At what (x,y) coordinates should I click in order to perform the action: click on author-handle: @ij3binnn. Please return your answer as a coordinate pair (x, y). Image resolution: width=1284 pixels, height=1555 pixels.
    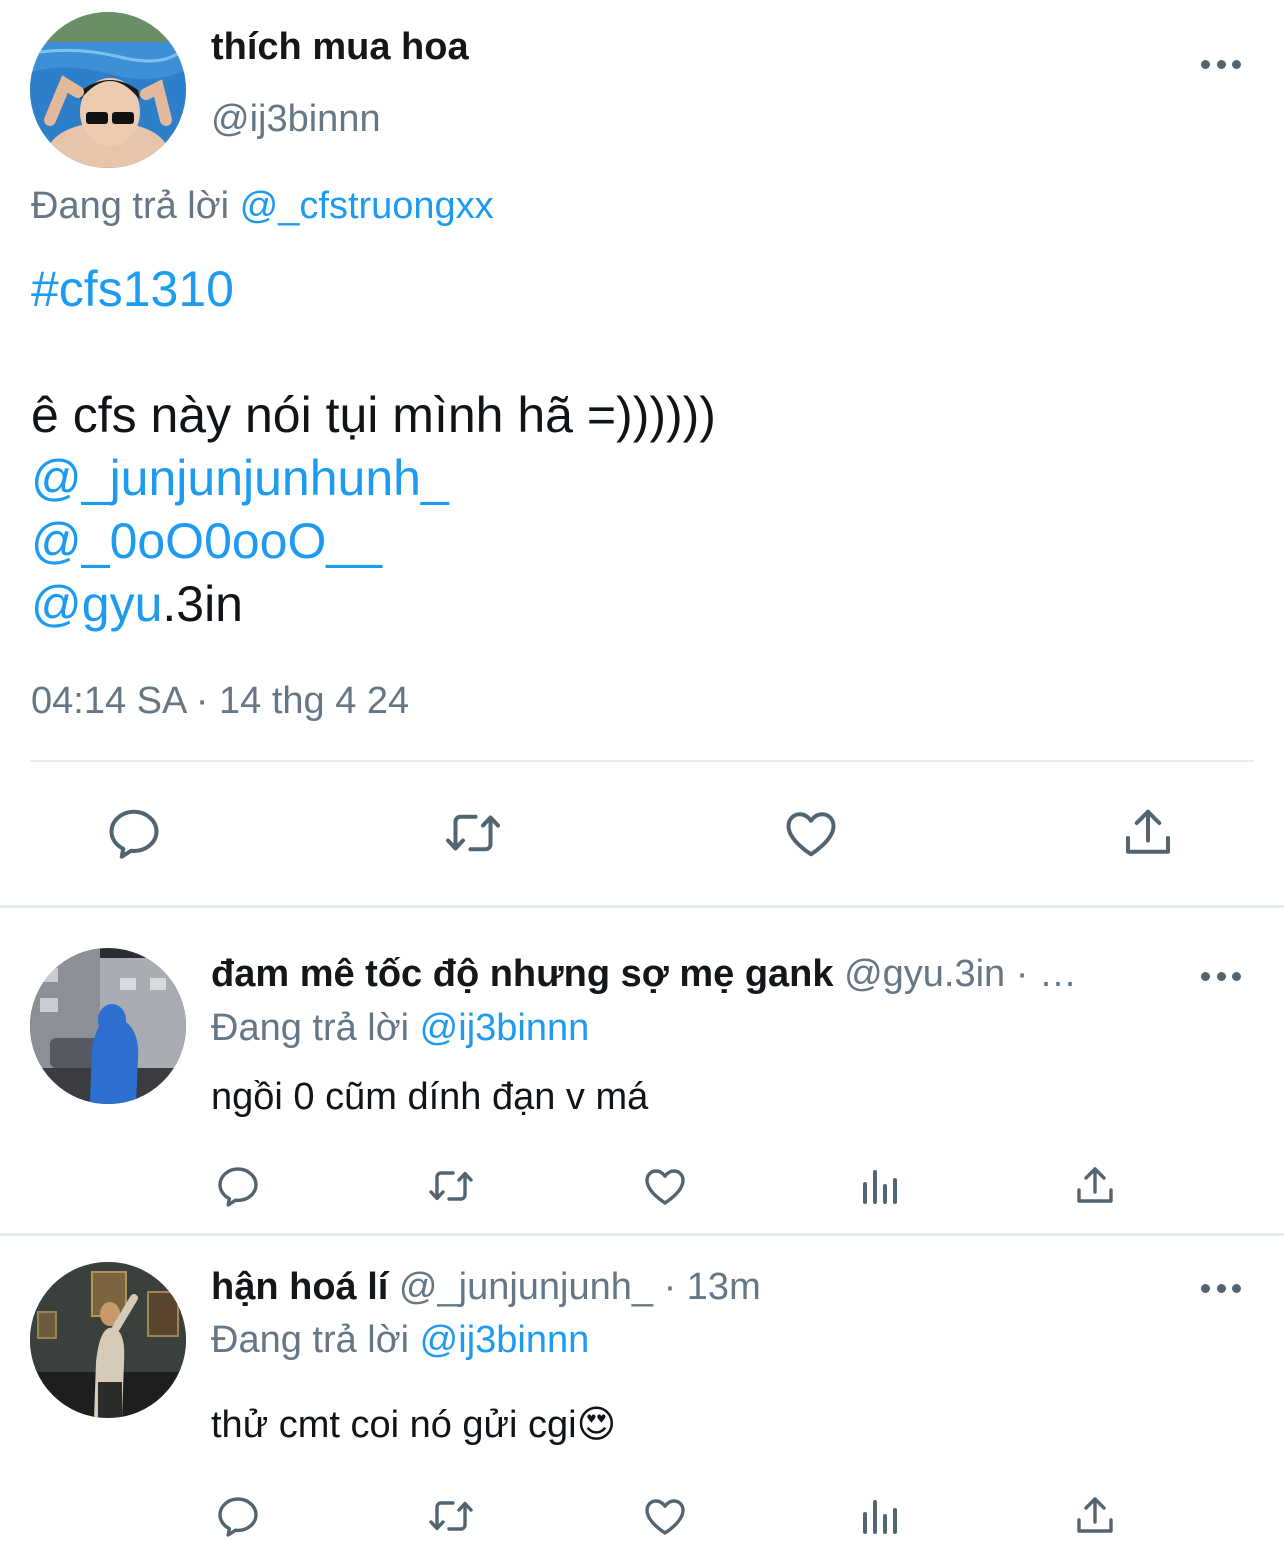
    Looking at the image, I should click on (296, 119).